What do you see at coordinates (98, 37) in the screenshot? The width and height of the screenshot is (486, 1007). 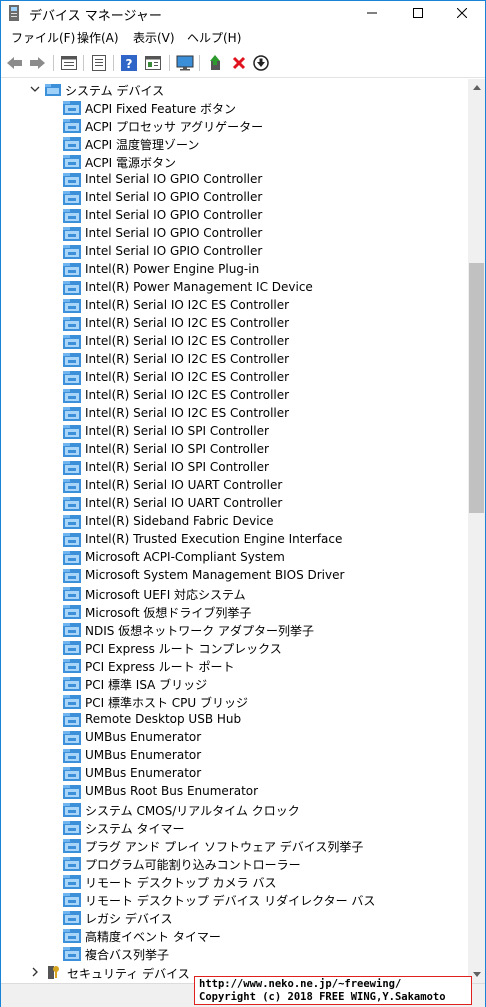 I see `menu-action: 操作(A)` at bounding box center [98, 37].